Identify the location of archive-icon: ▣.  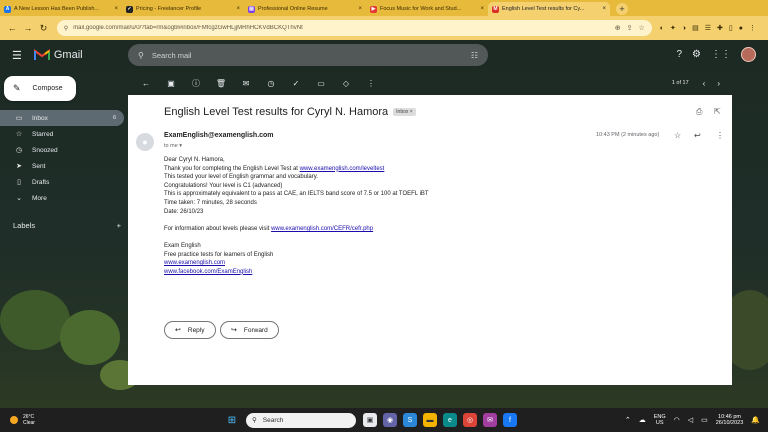
(171, 83).